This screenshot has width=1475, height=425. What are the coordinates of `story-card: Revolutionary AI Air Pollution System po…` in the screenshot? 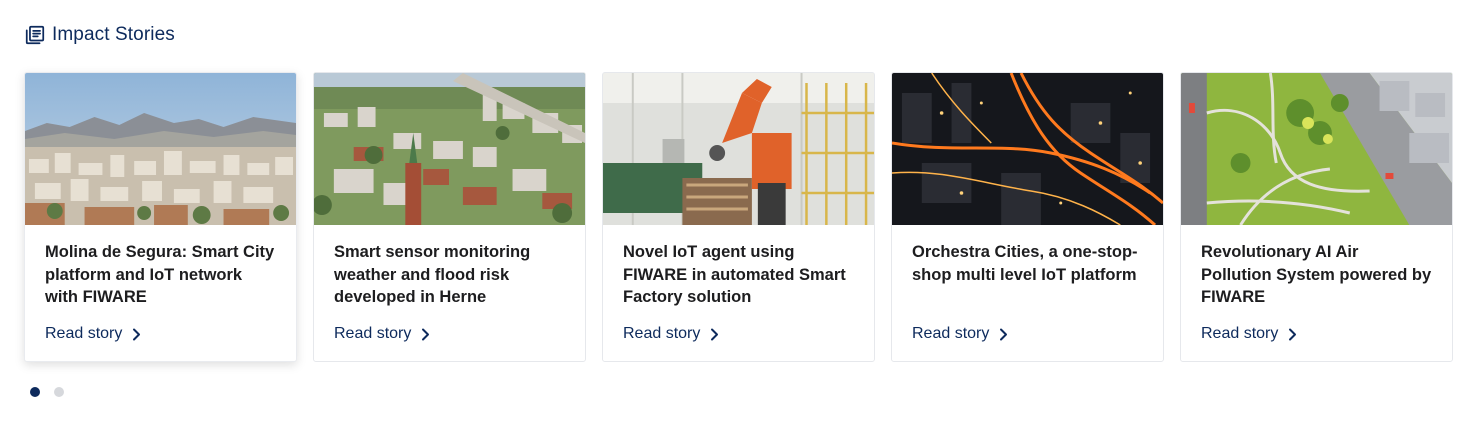 It's located at (1316, 217).